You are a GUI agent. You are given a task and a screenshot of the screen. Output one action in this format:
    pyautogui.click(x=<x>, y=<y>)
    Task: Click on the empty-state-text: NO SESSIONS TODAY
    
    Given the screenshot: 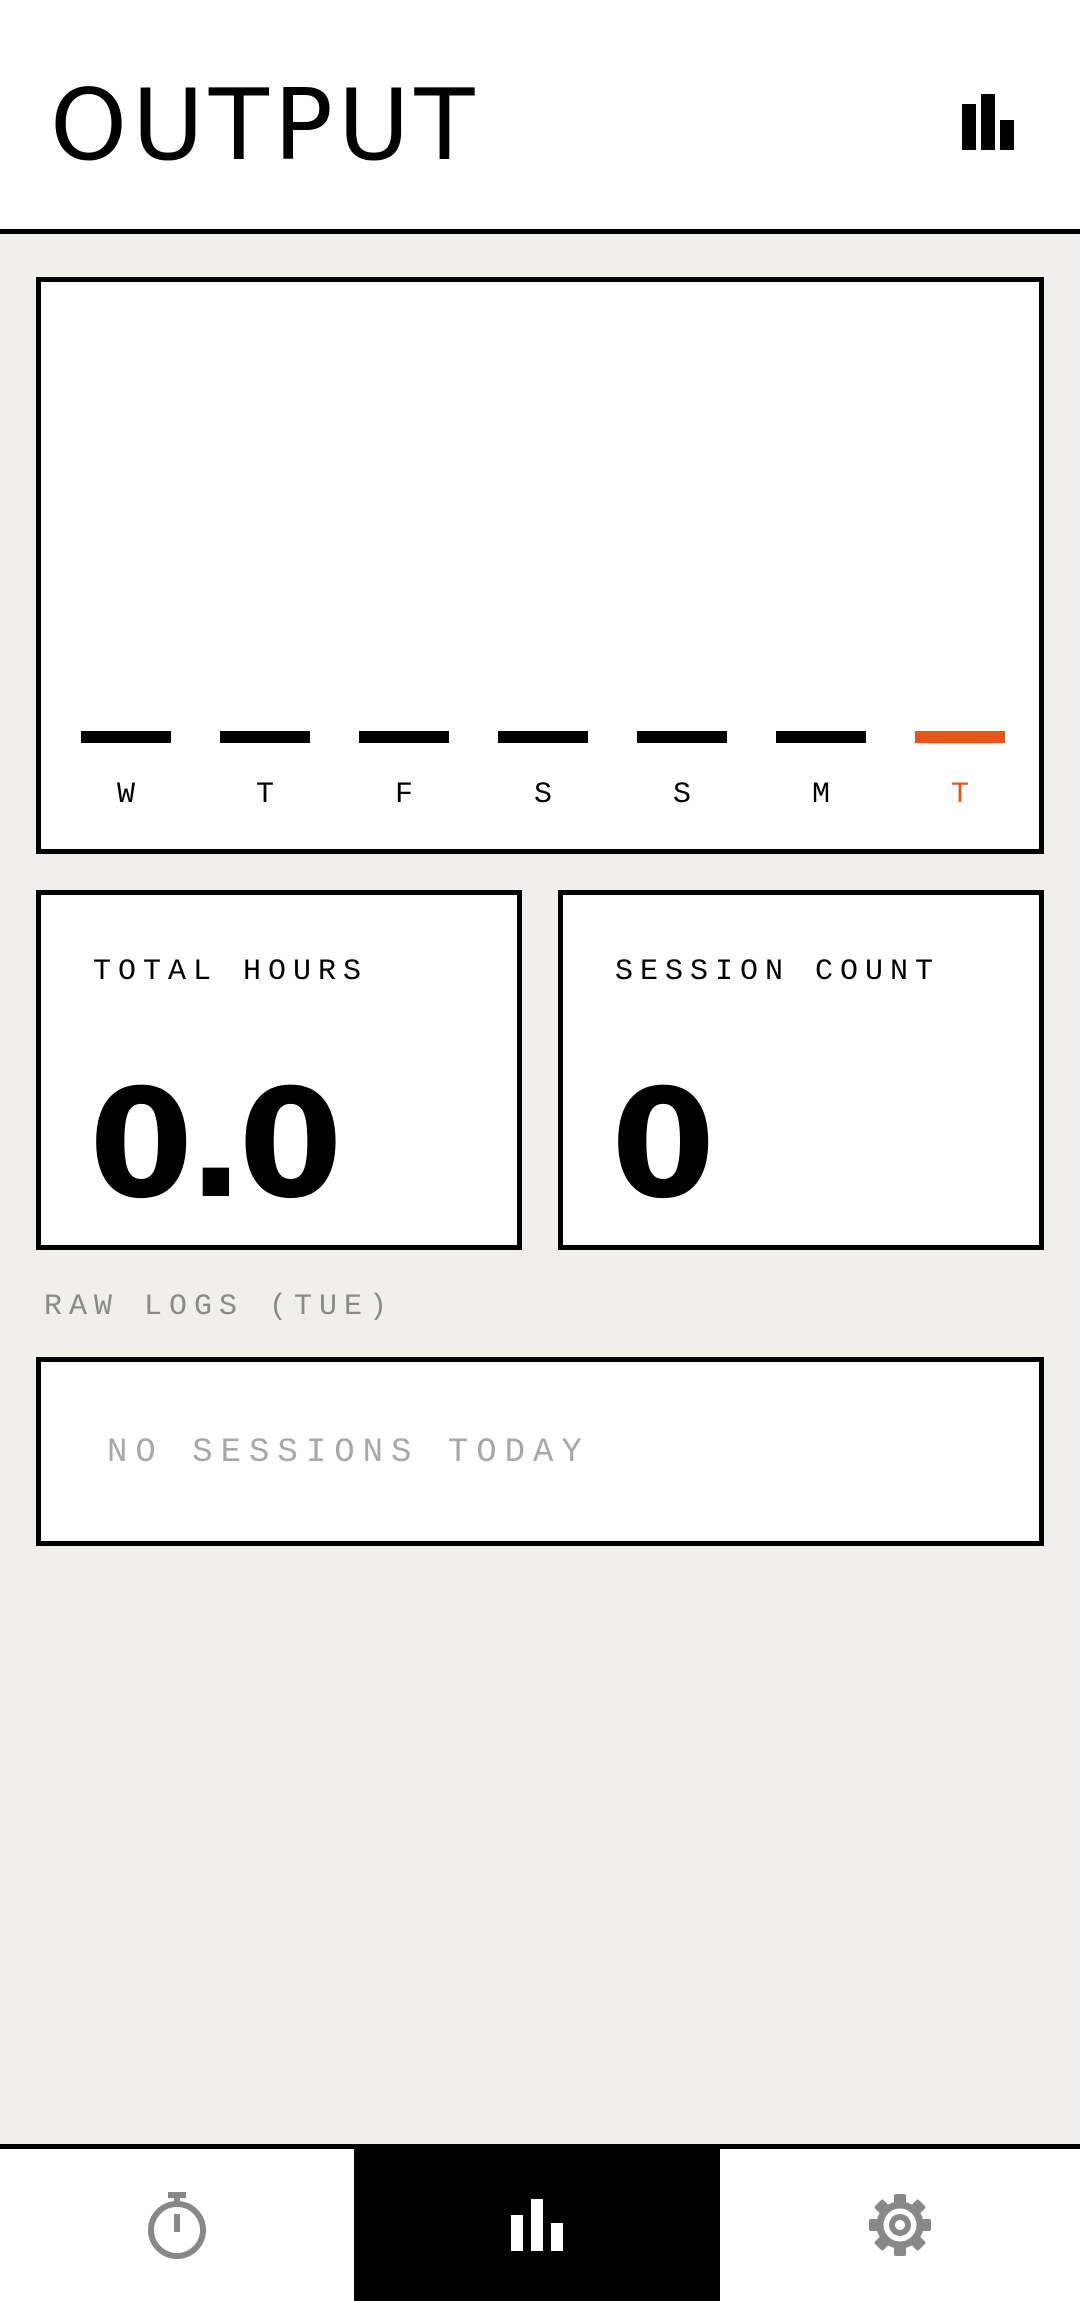 What is the action you would take?
    pyautogui.click(x=348, y=1453)
    